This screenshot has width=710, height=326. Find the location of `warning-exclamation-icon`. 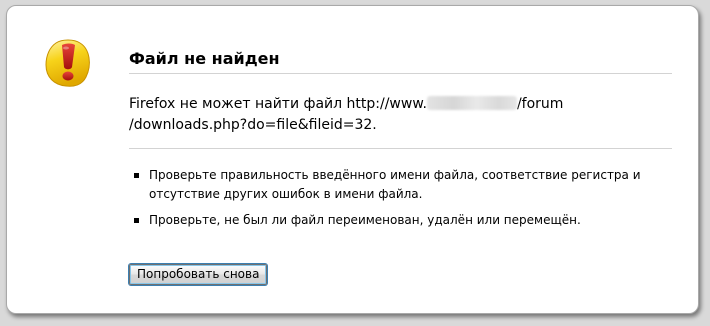

warning-exclamation-icon is located at coordinates (67, 63).